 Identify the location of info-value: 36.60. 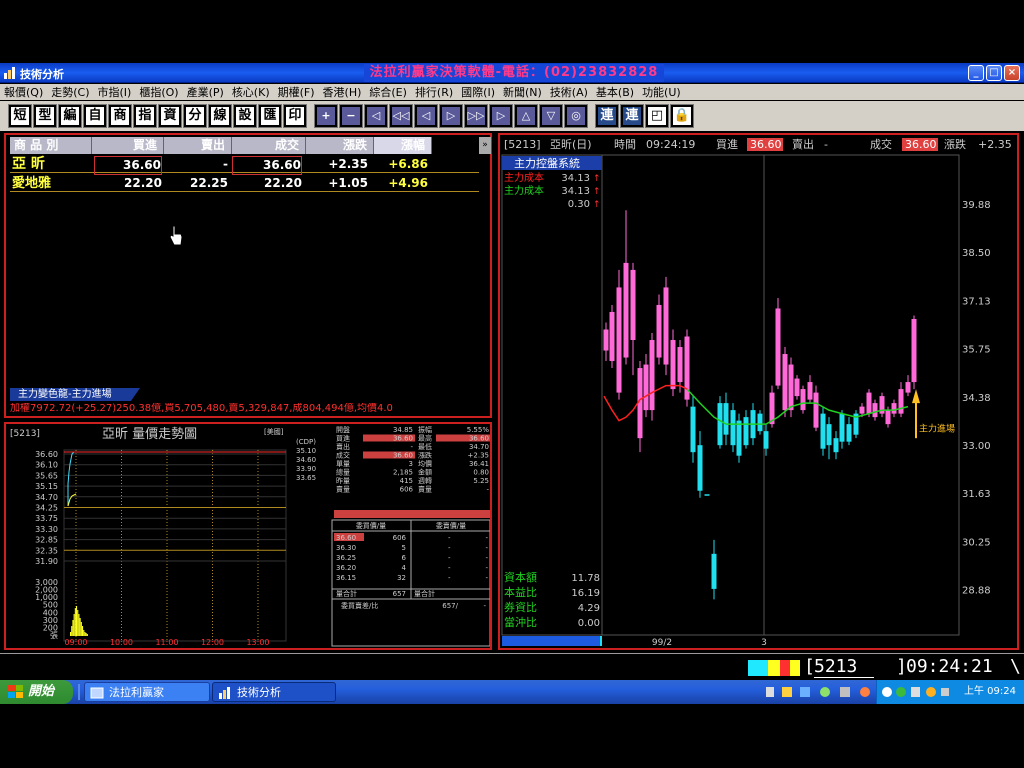
(403, 456).